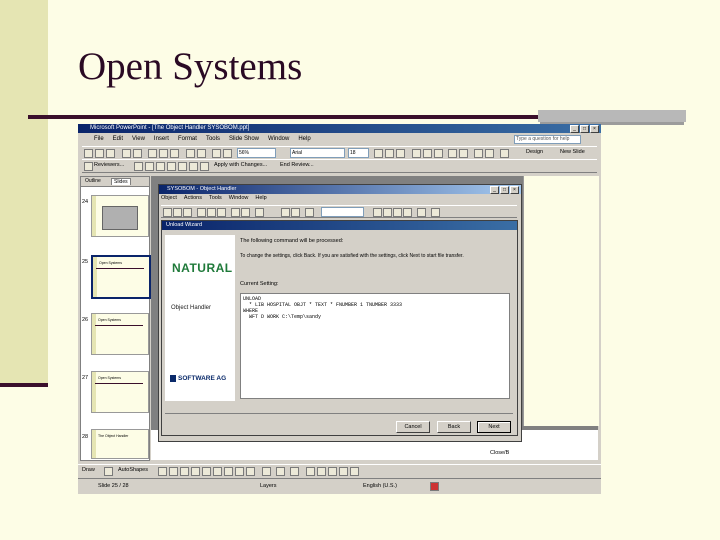  Describe the element at coordinates (88, 153) in the screenshot. I see `new-file-icon` at that location.